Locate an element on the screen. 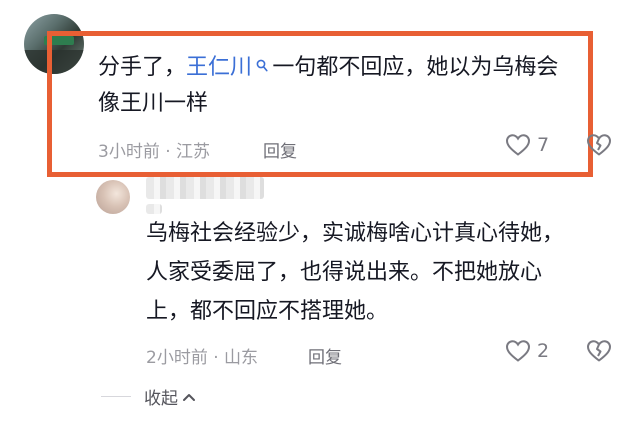 Image resolution: width=640 pixels, height=430 pixels. chevron-up-icon is located at coordinates (189, 397).